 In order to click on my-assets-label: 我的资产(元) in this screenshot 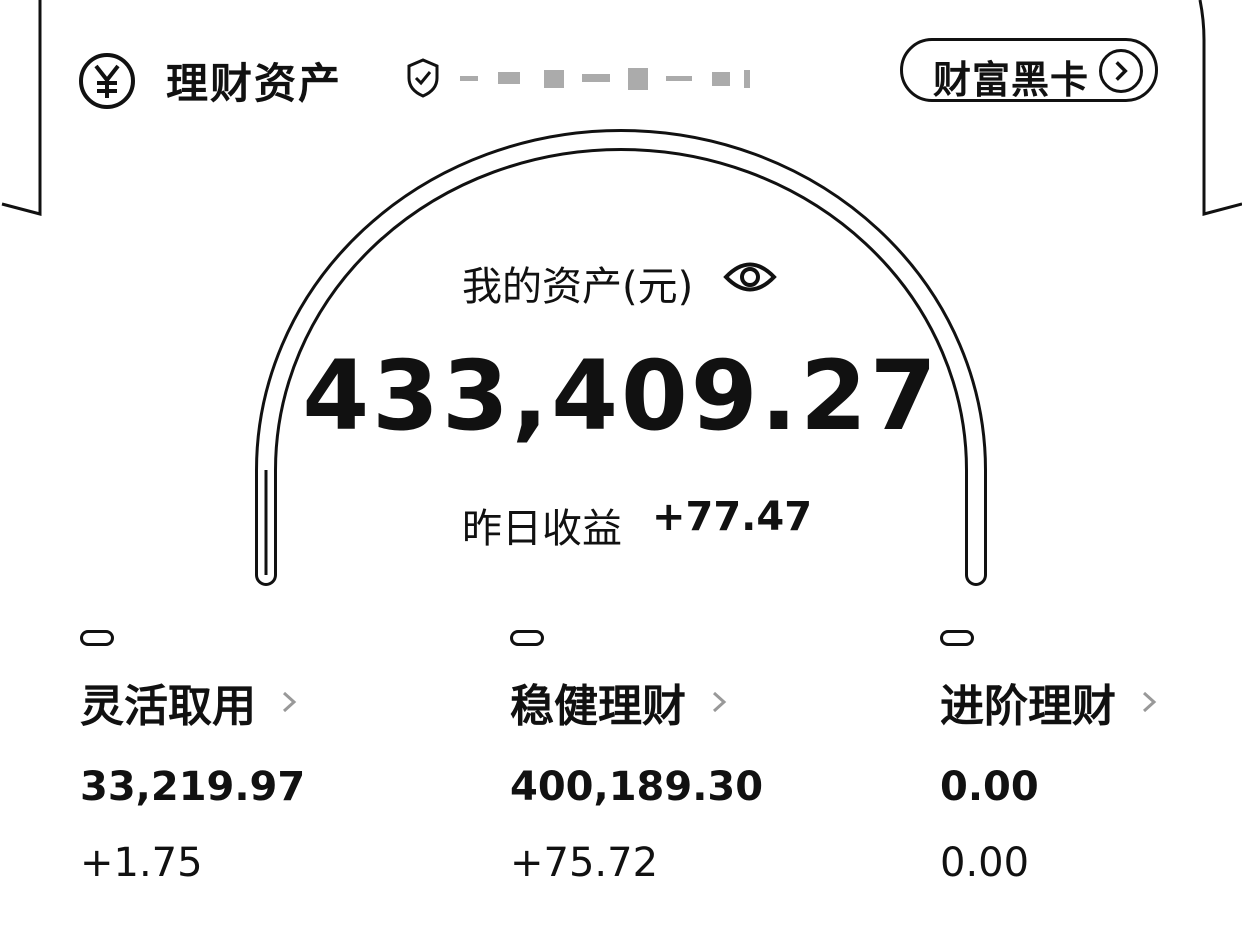, I will do `click(578, 287)`.